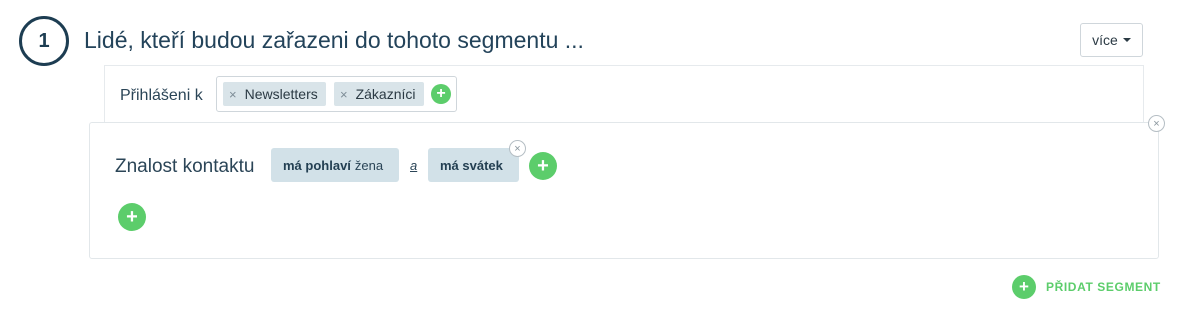 This screenshot has height=315, width=1199. What do you see at coordinates (369, 165) in the screenshot?
I see `pill-value-text: žena` at bounding box center [369, 165].